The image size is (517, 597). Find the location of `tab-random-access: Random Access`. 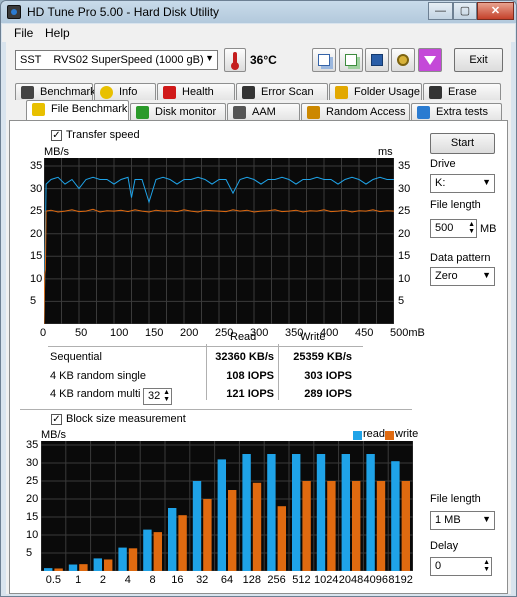

tab-random-access: Random Access is located at coordinates (355, 111).